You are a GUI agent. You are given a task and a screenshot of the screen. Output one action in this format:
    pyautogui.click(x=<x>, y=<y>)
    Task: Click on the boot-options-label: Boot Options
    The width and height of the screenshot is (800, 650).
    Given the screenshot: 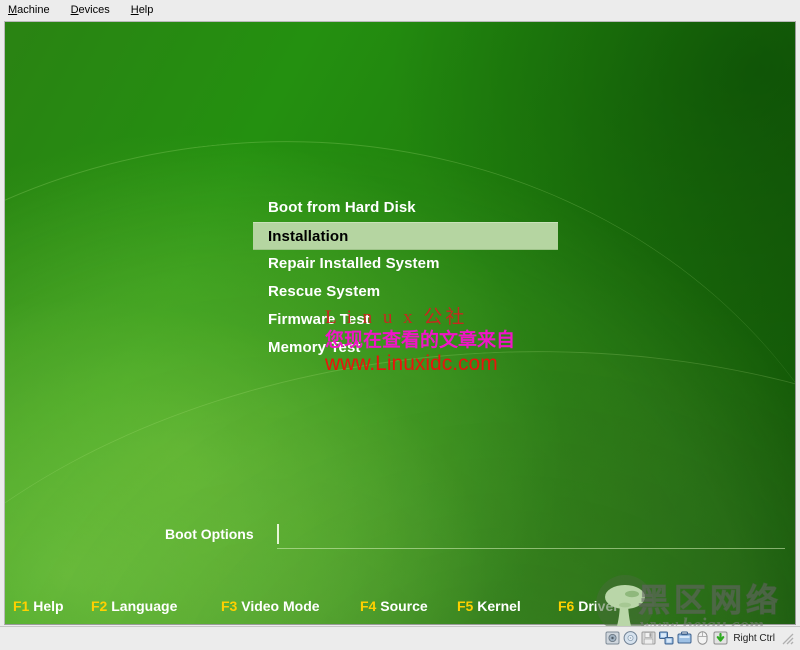 What is the action you would take?
    pyautogui.click(x=209, y=534)
    